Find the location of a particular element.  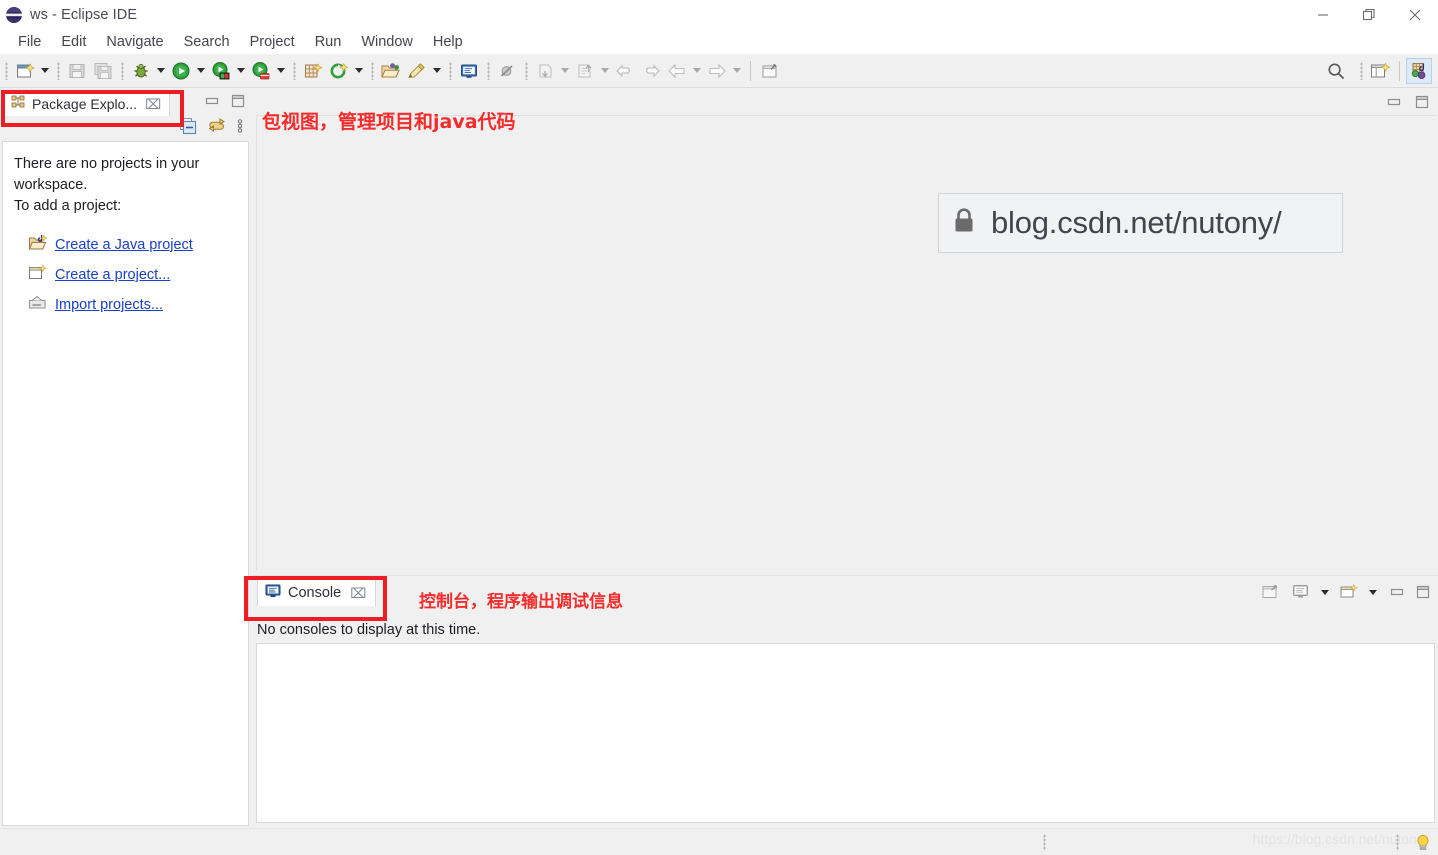

back-nav-icon is located at coordinates (677, 71).